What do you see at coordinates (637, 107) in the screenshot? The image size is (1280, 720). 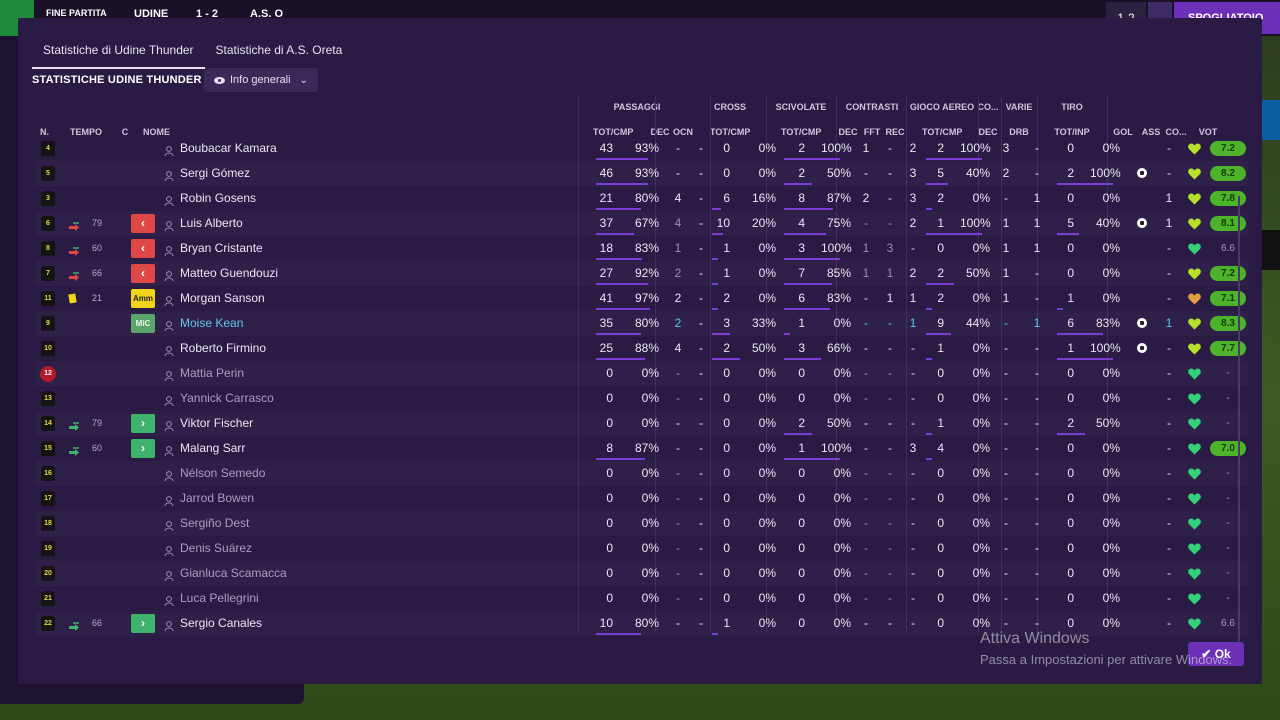 I see `group-header-passaggi: PASSAGGI` at bounding box center [637, 107].